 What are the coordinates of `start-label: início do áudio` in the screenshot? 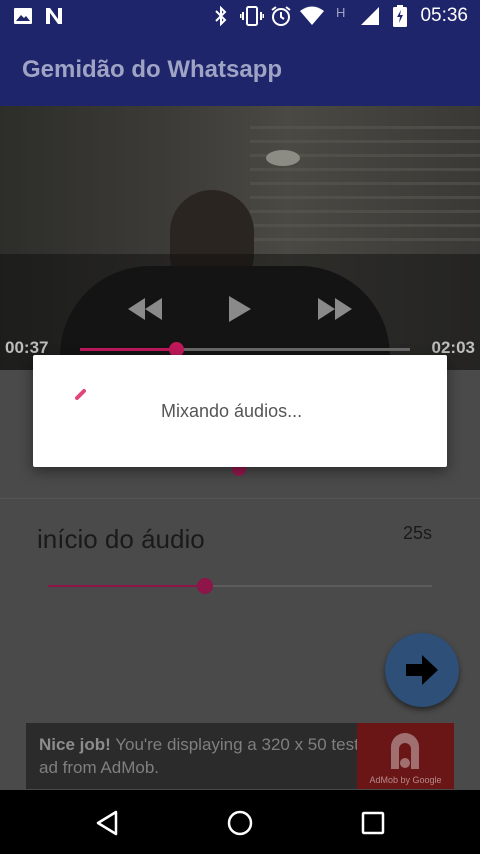 It's located at (121, 539).